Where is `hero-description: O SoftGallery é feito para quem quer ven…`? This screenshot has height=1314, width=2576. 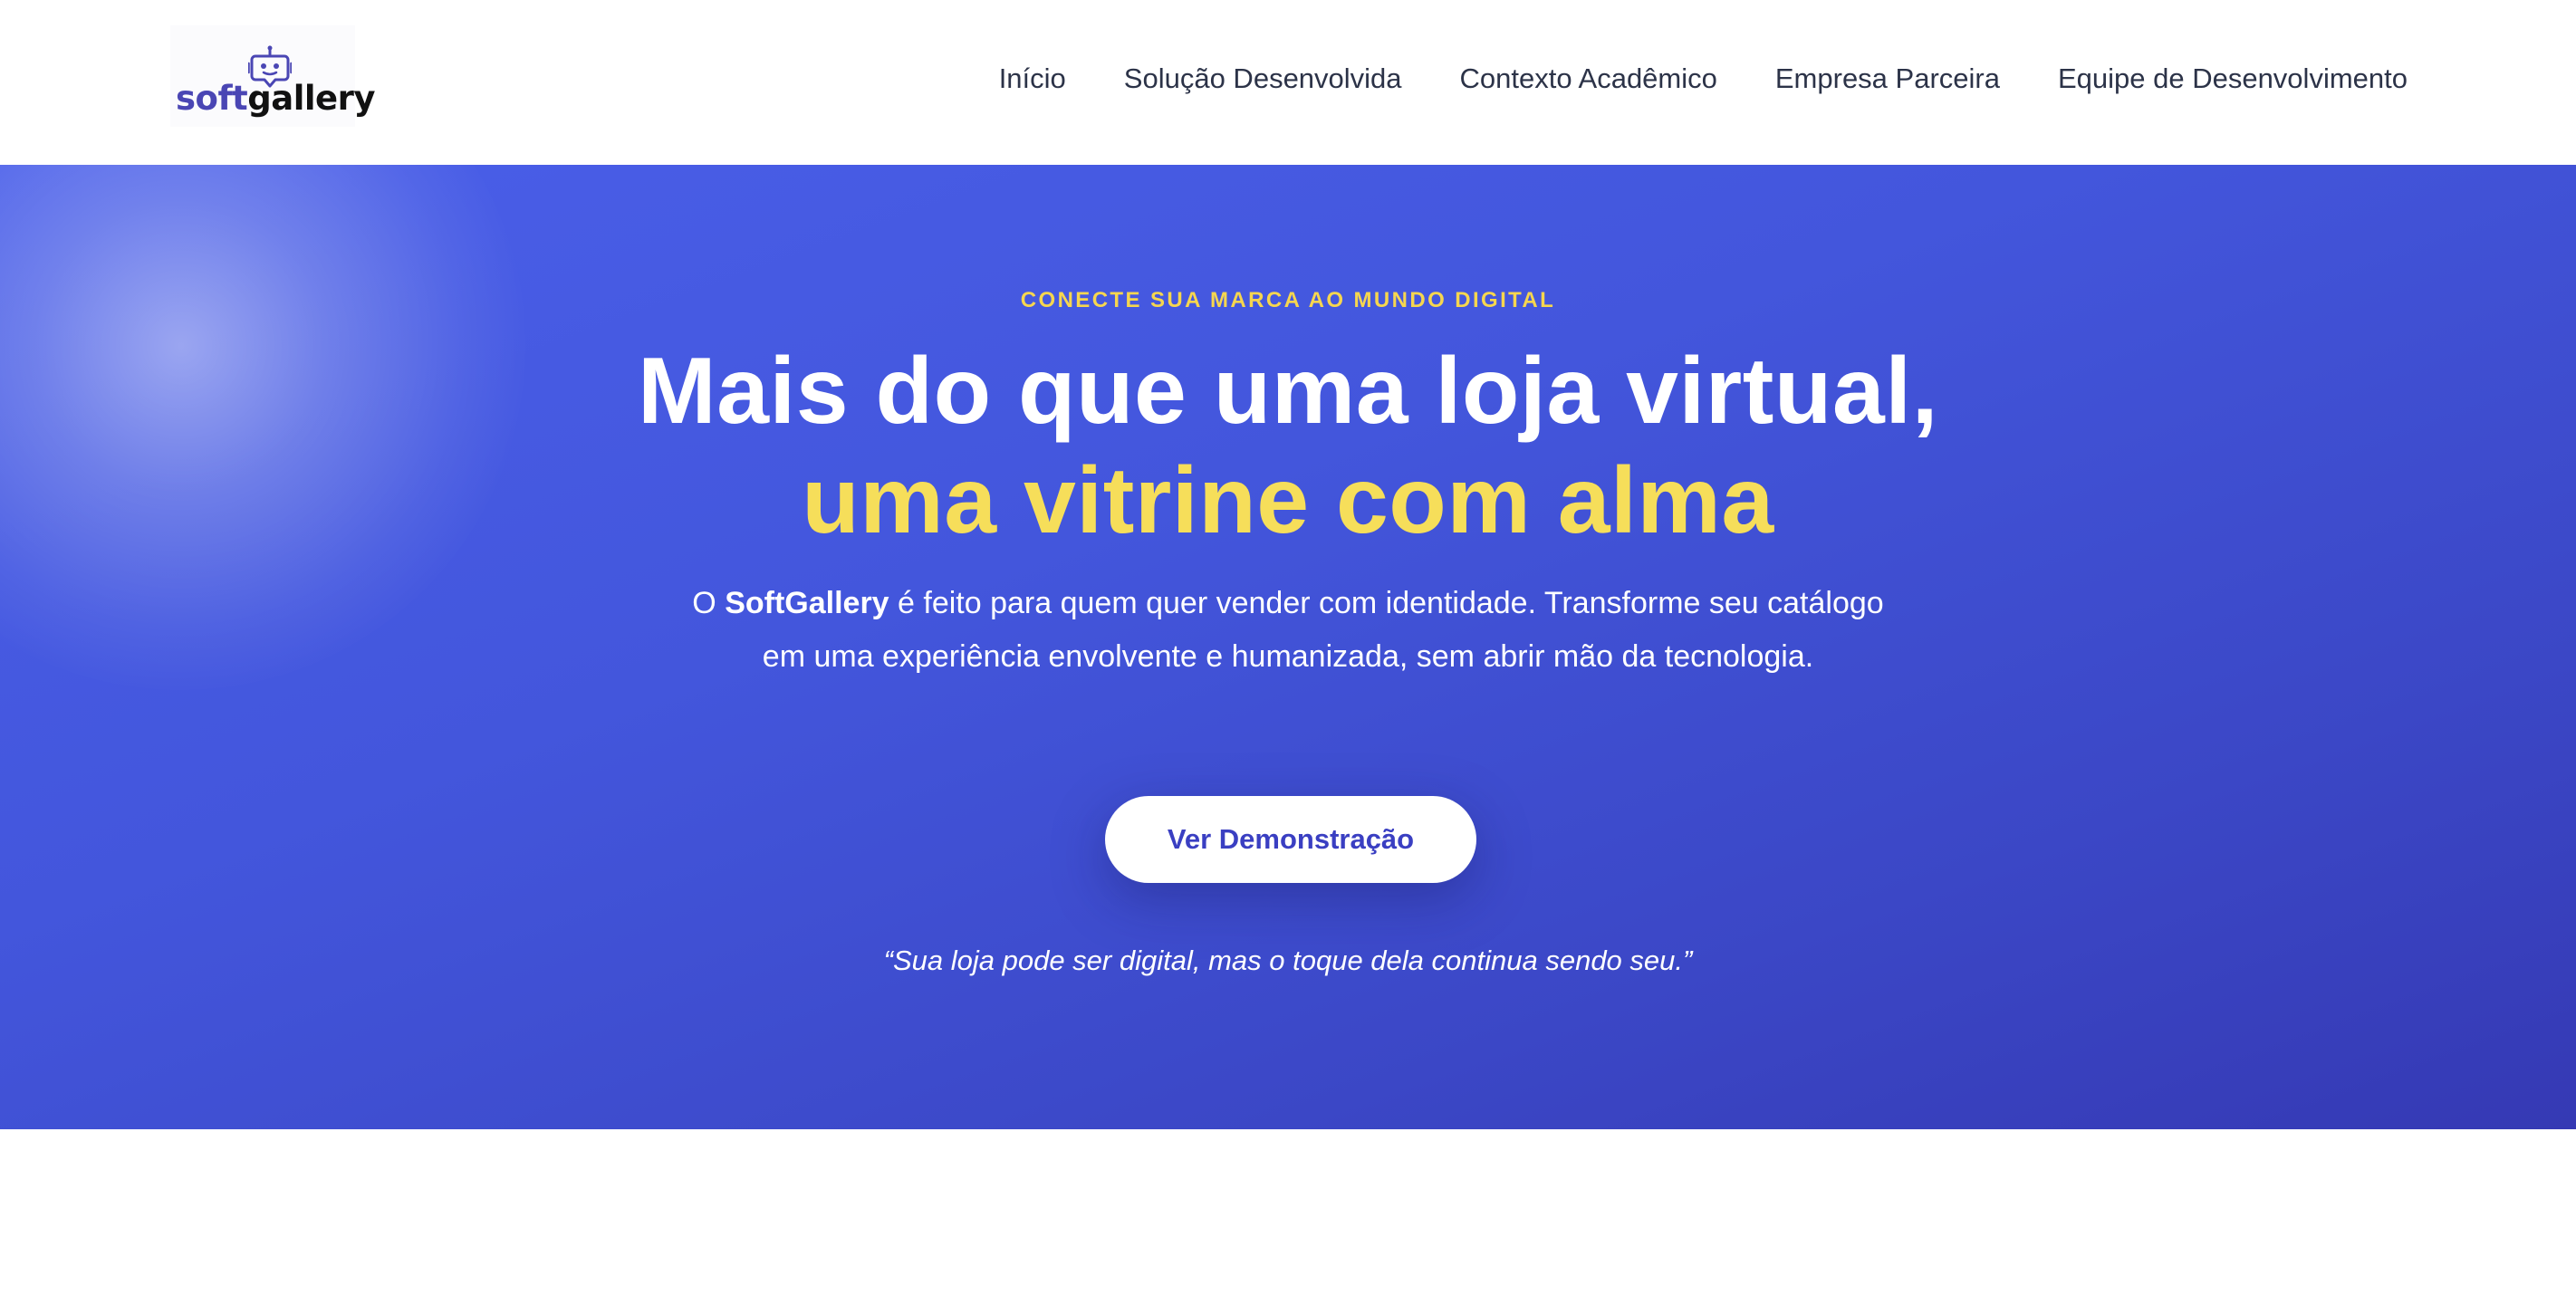
hero-description: O SoftGallery é feito para quem quer ven… is located at coordinates (1288, 630).